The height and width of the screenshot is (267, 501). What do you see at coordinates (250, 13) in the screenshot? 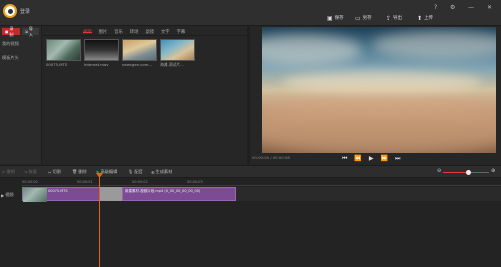
I see `title-bar: 登录 ▣ 保存 ▭ 另存 ⇪ 导出 ⬆ 上传 ? ⚙ — ✕` at bounding box center [250, 13].